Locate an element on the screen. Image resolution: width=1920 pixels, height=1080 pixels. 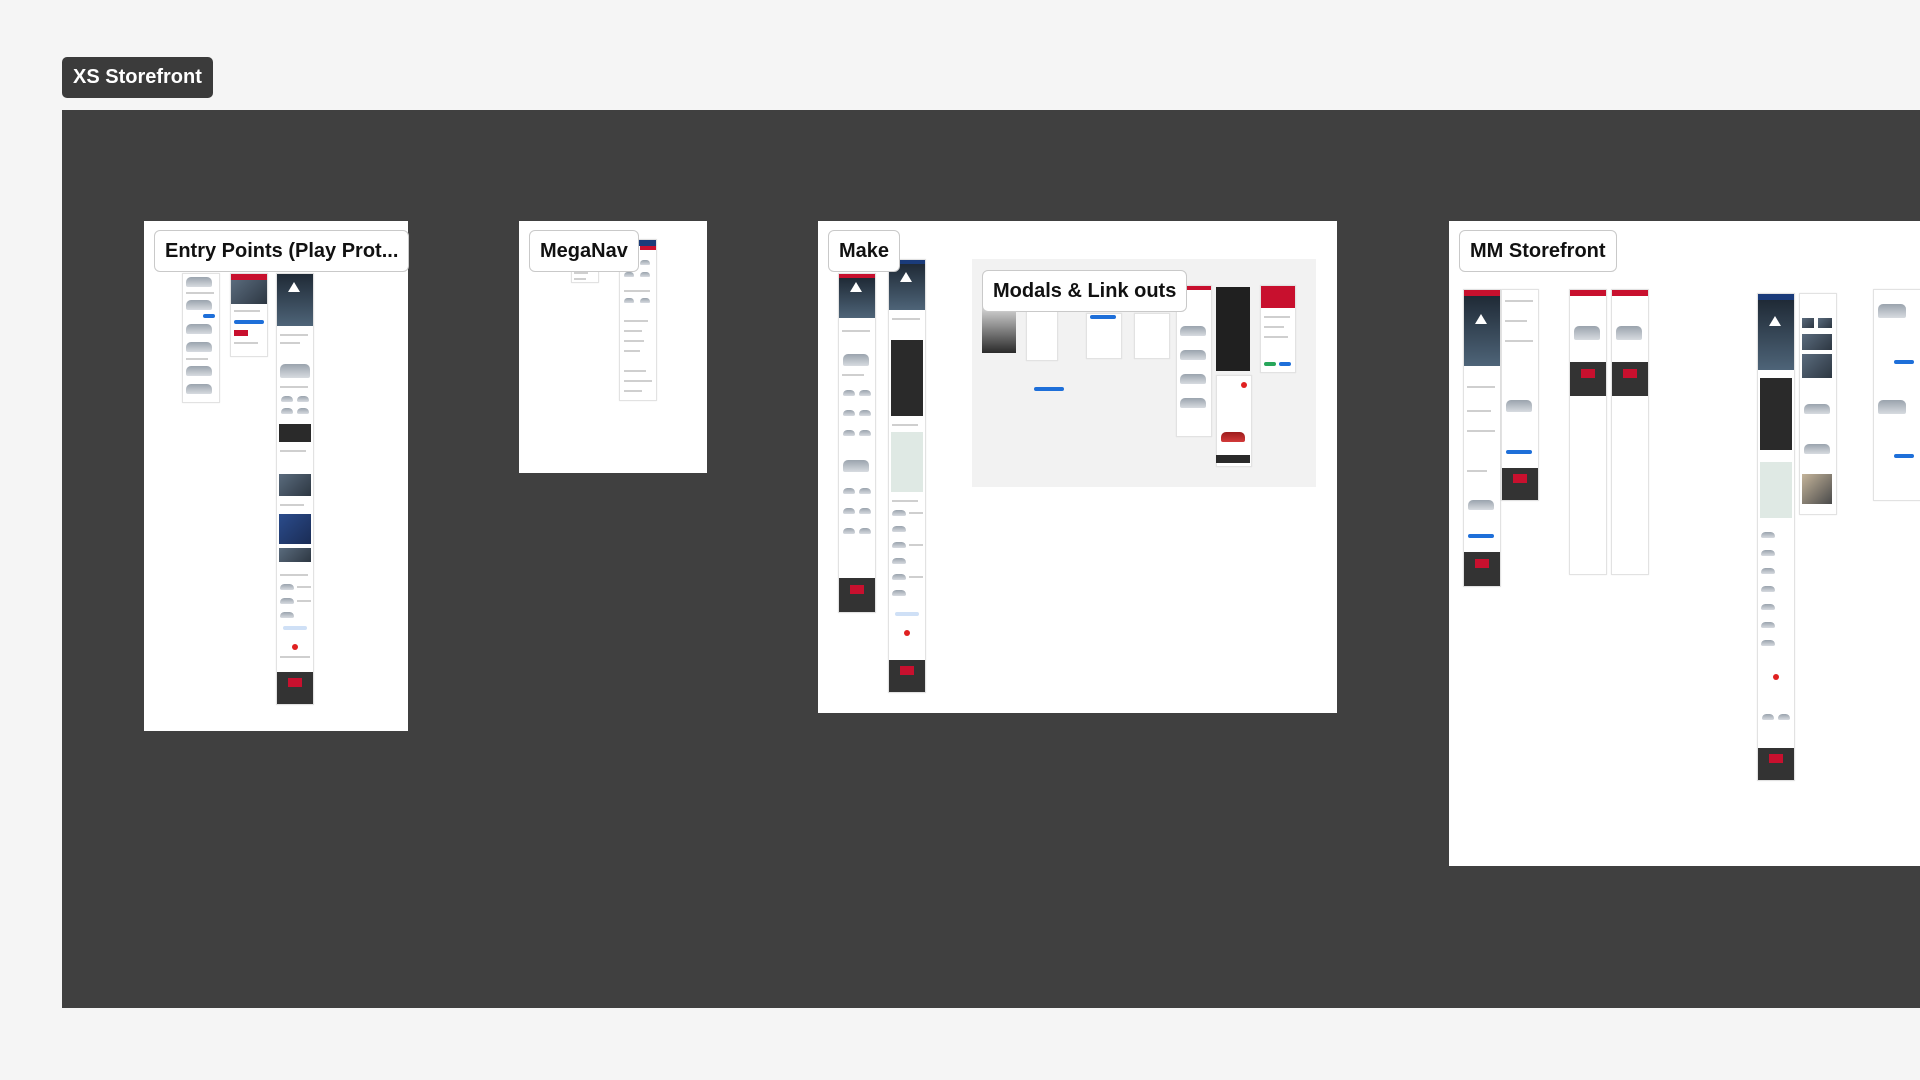
frame-label-modals-link-outs: Modals & Link outs is located at coordinates (1085, 291).